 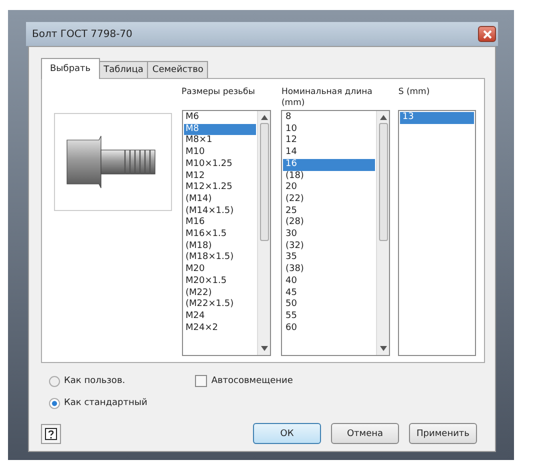 I want to click on help-button, so click(x=51, y=434).